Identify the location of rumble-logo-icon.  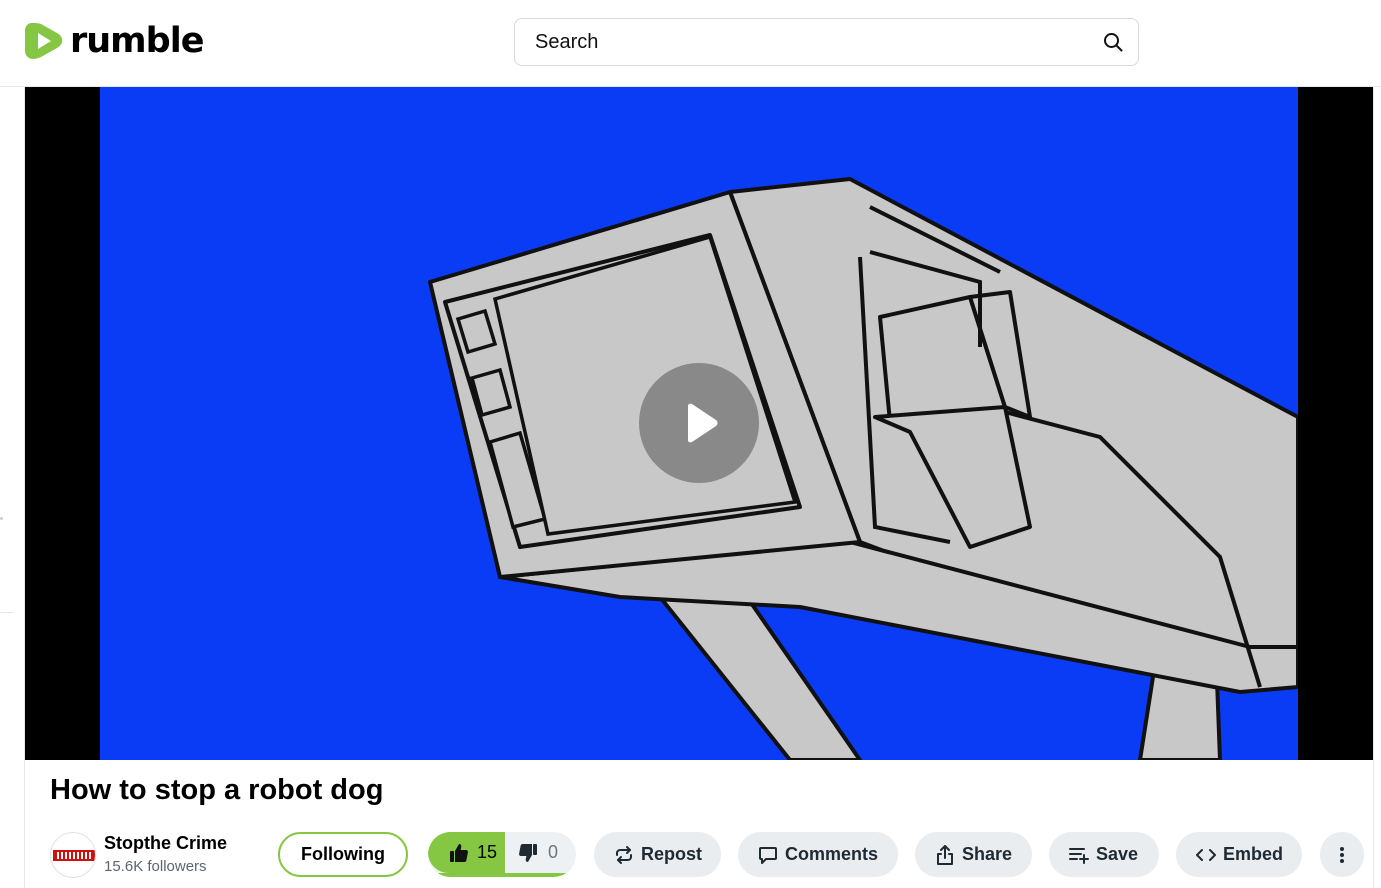
(44, 41).